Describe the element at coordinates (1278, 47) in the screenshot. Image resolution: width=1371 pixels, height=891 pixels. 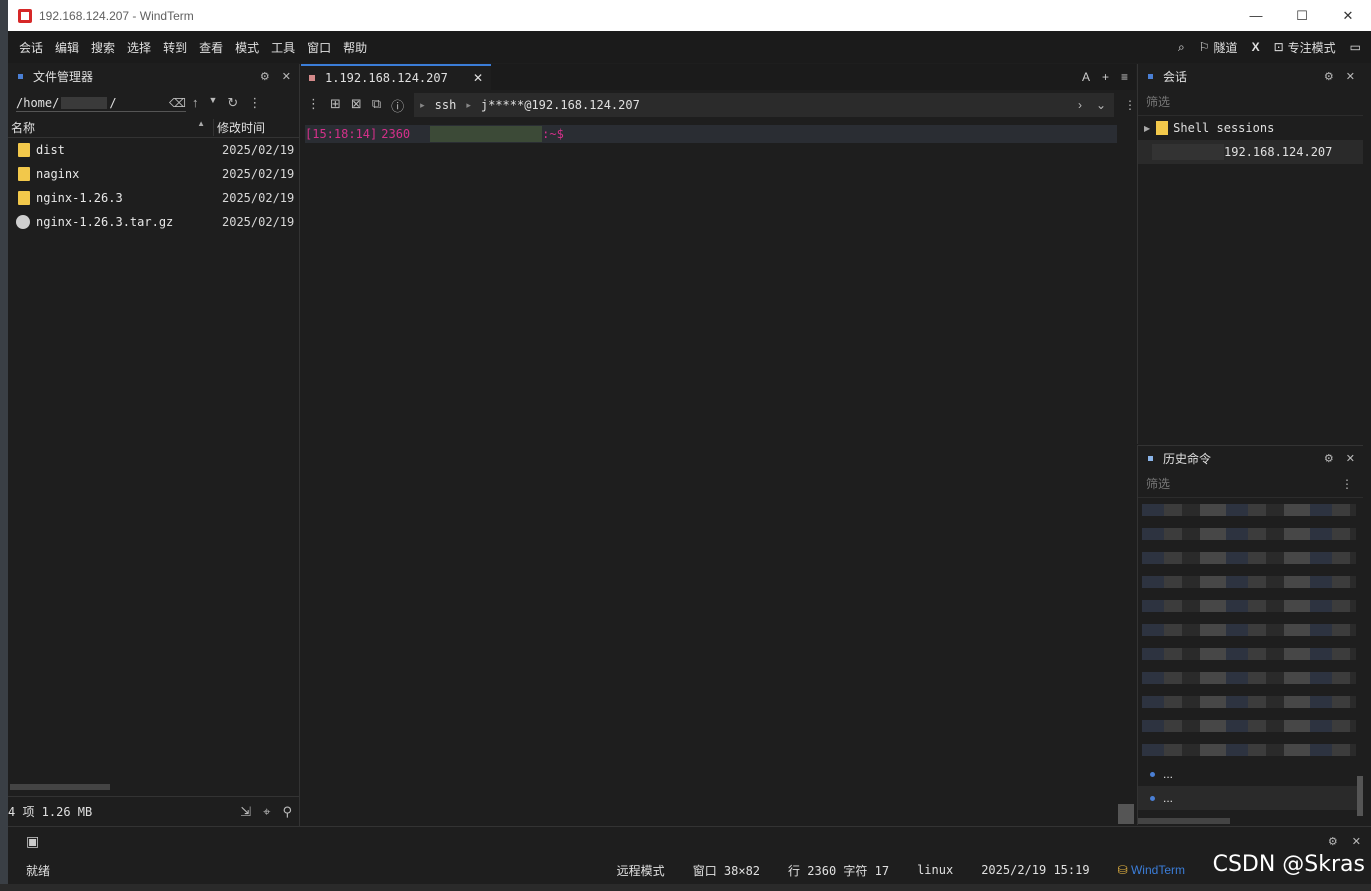
I see `focus-icon: ⊡` at that location.